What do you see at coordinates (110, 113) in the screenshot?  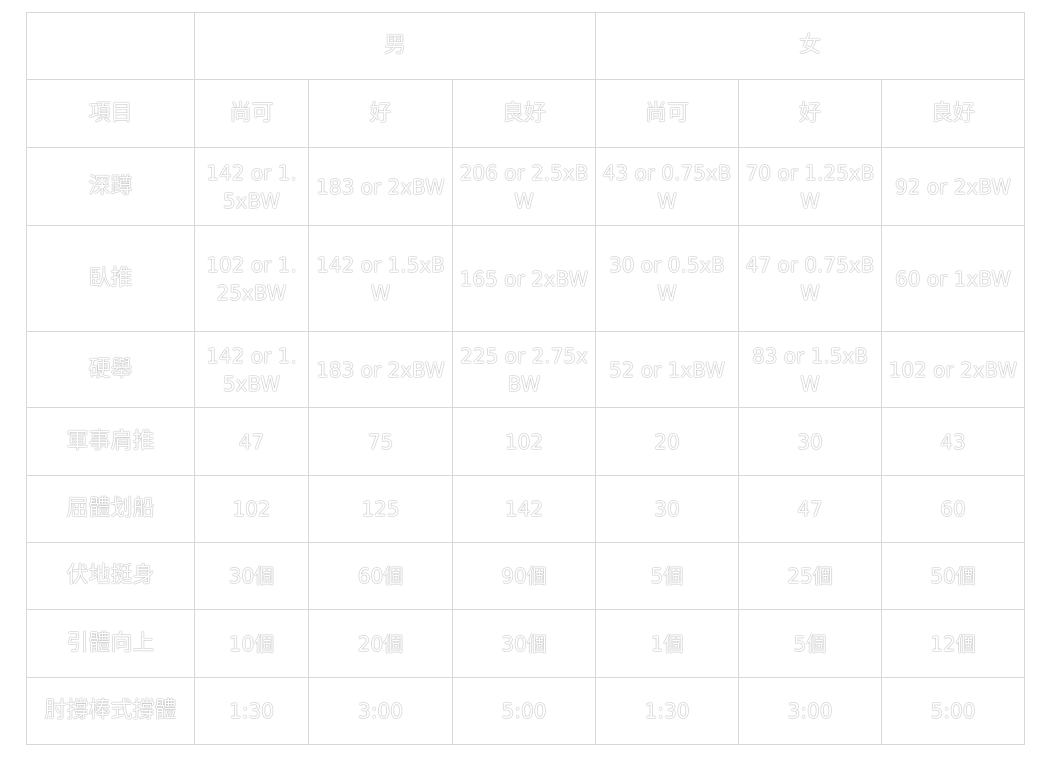 I see `item-header: 項目` at bounding box center [110, 113].